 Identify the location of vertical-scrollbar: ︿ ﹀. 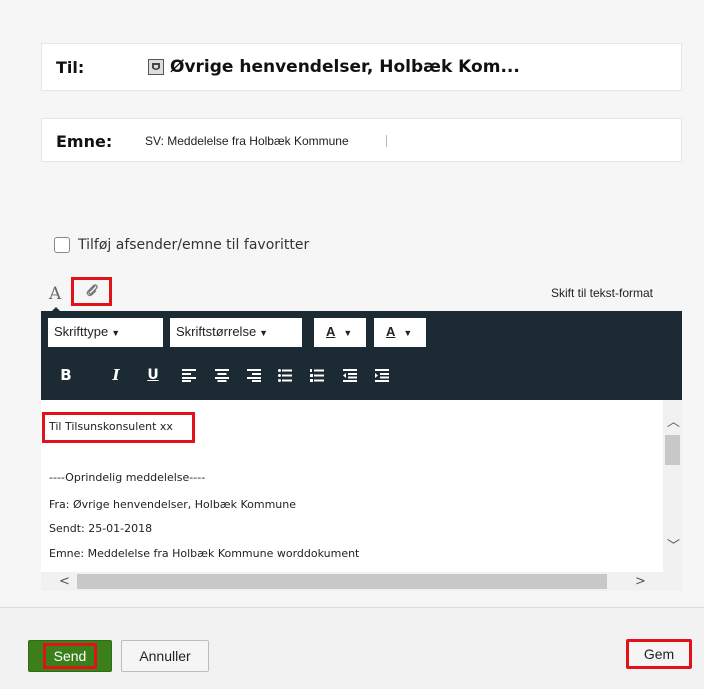
(672, 486).